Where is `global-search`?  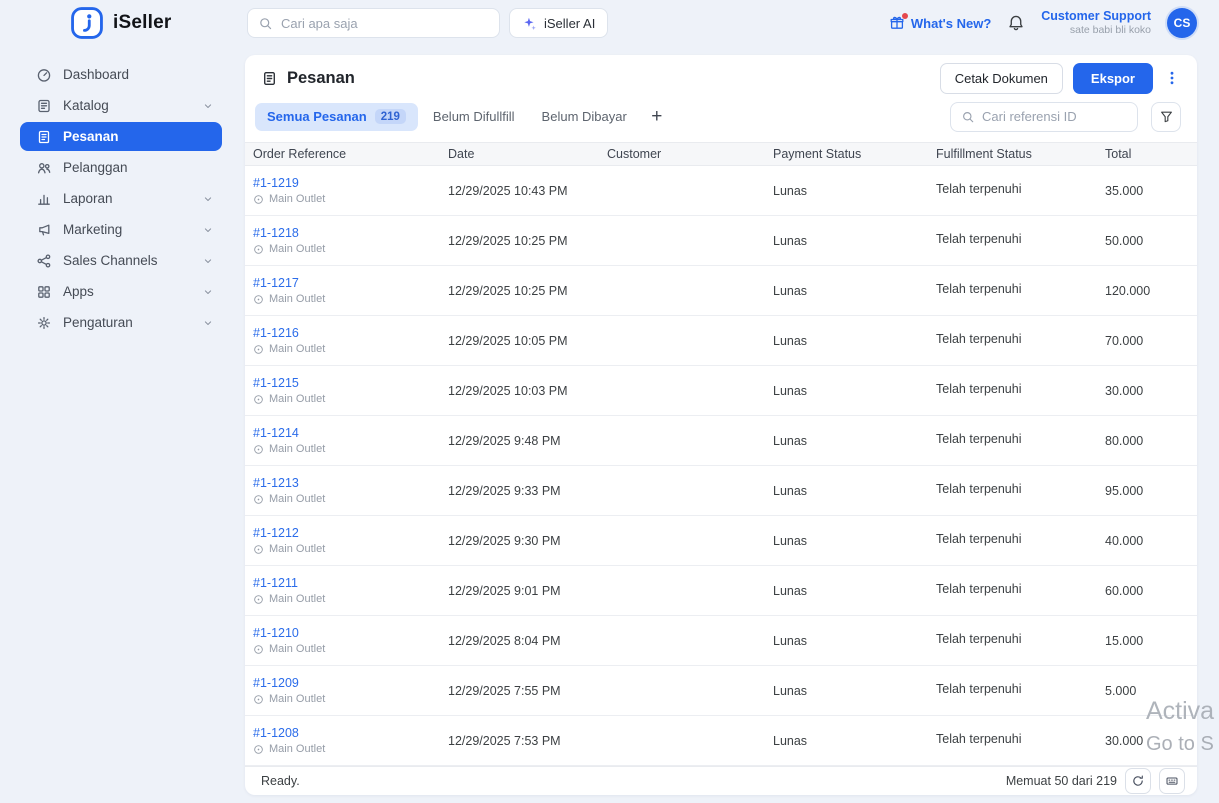 global-search is located at coordinates (373, 23).